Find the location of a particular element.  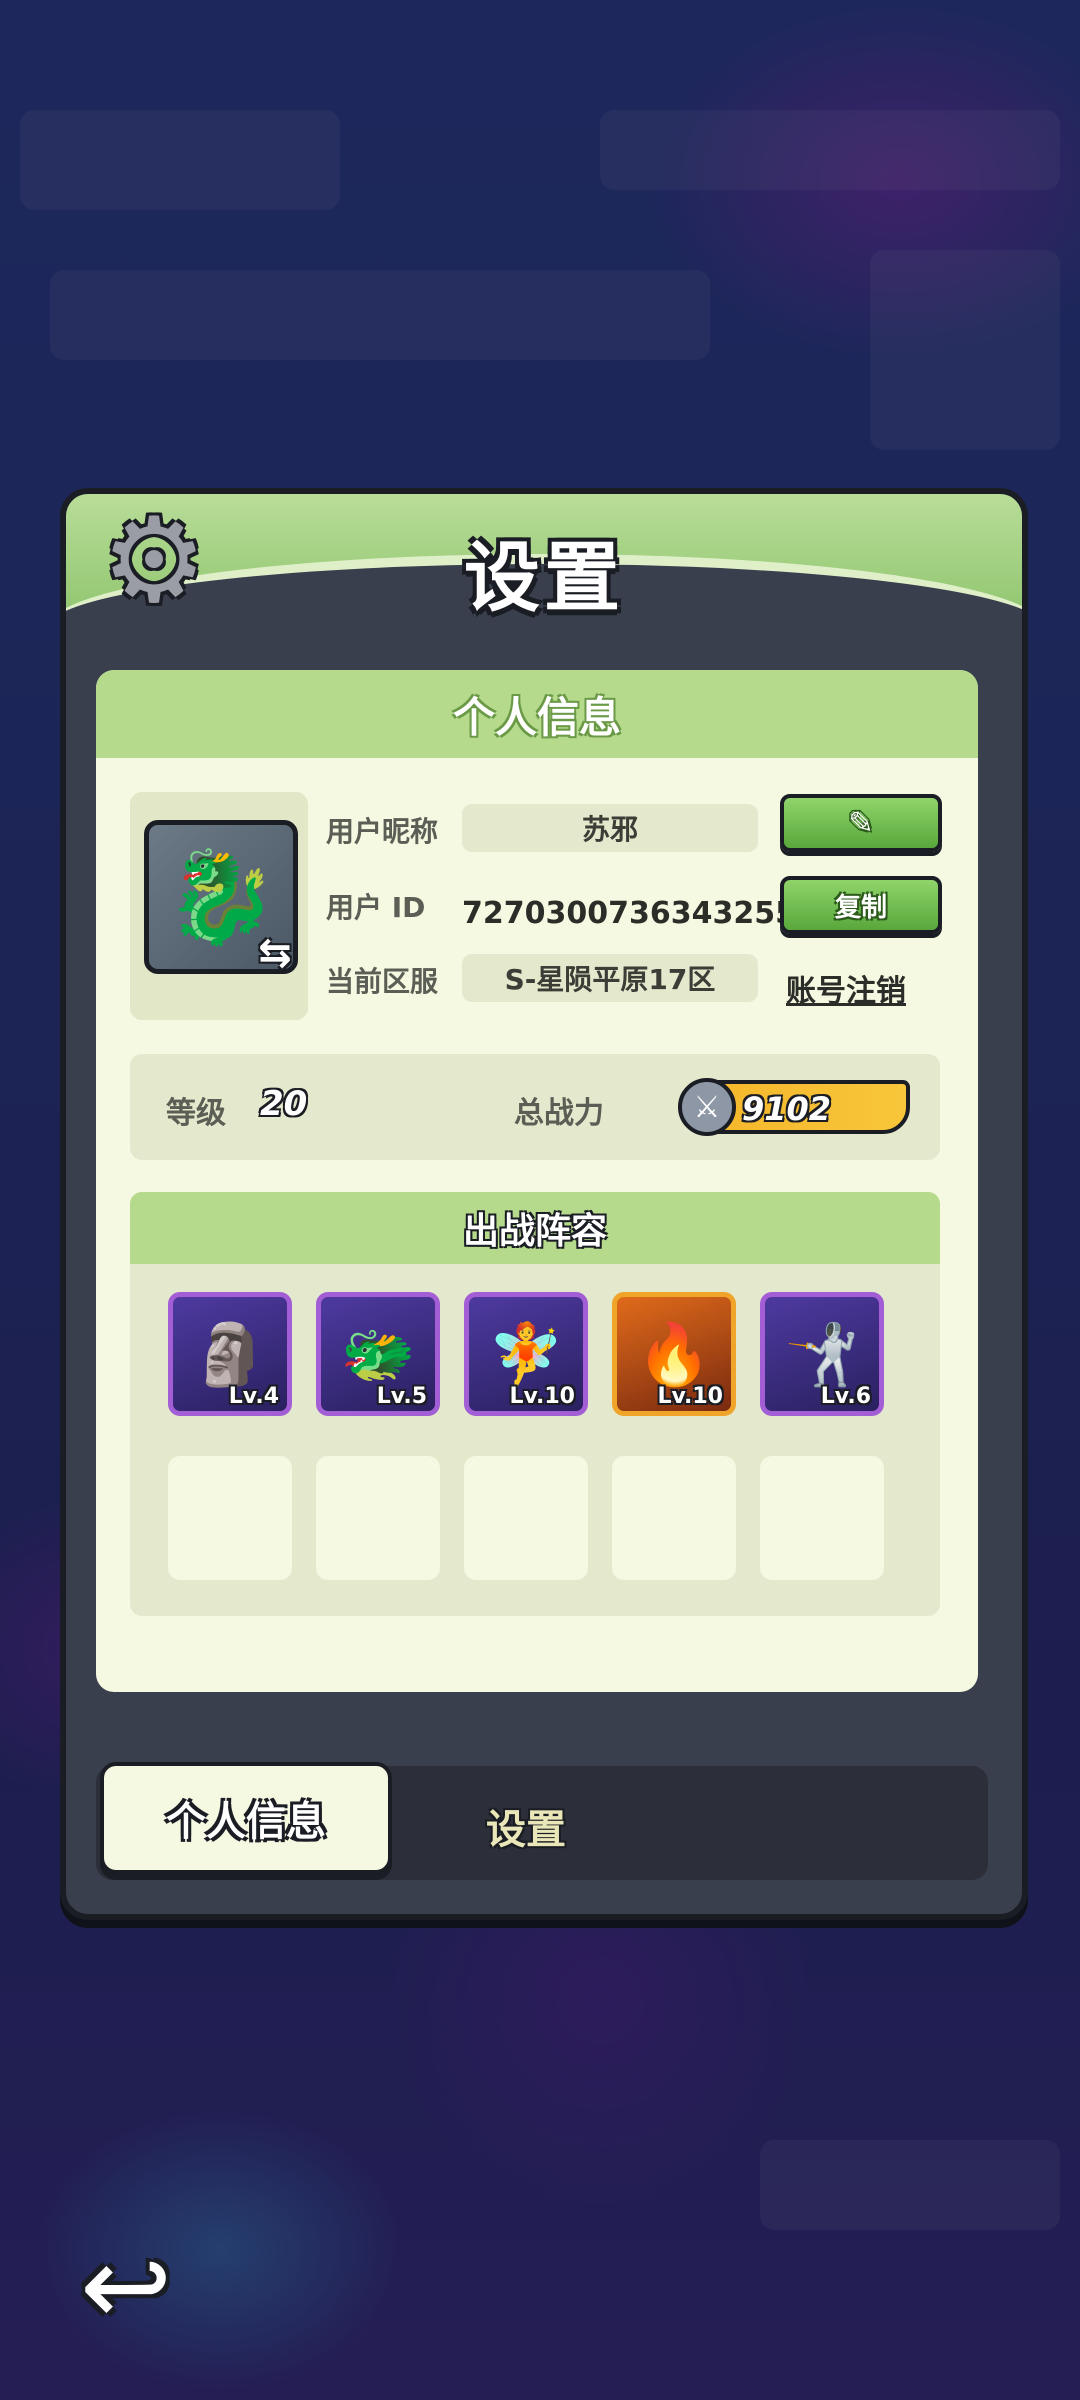

hero-portrait-icon: 🤺 is located at coordinates (822, 1354).